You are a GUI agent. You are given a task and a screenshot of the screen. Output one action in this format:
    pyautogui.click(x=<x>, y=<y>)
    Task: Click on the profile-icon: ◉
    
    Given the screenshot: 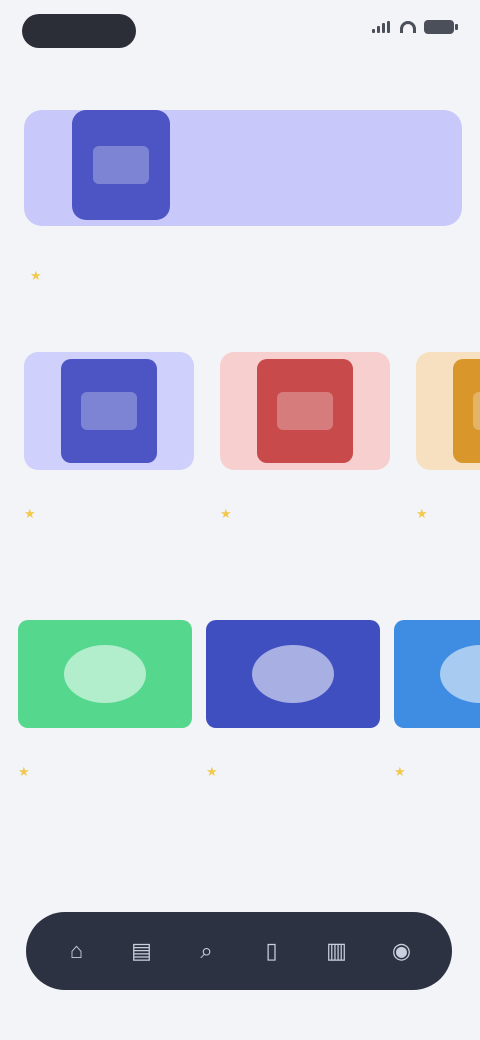 What is the action you would take?
    pyautogui.click(x=401, y=950)
    